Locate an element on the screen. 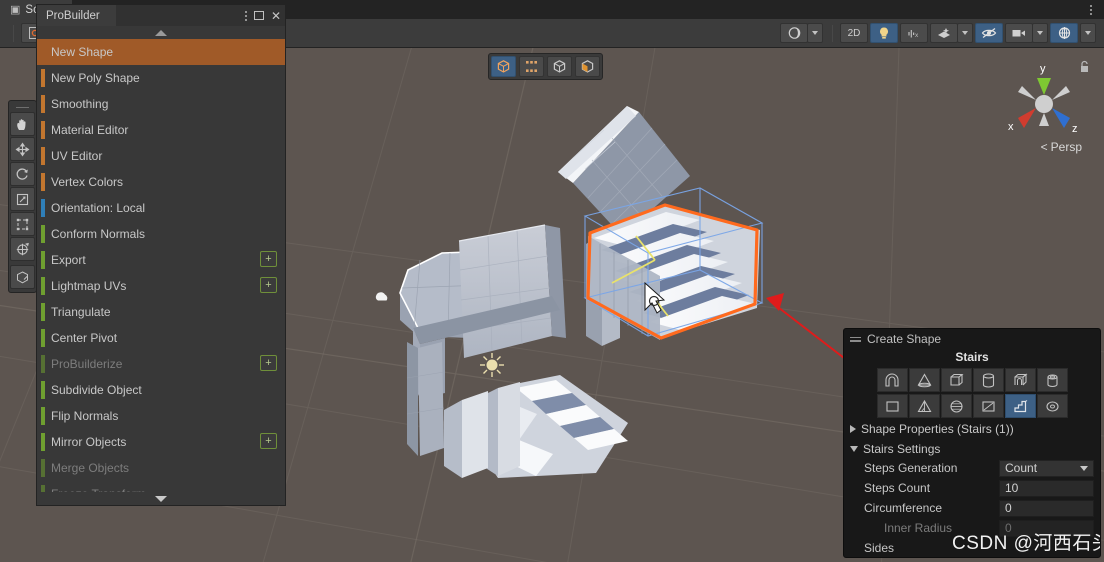  probuilder-item: Orientation: Local is located at coordinates (161, 208).